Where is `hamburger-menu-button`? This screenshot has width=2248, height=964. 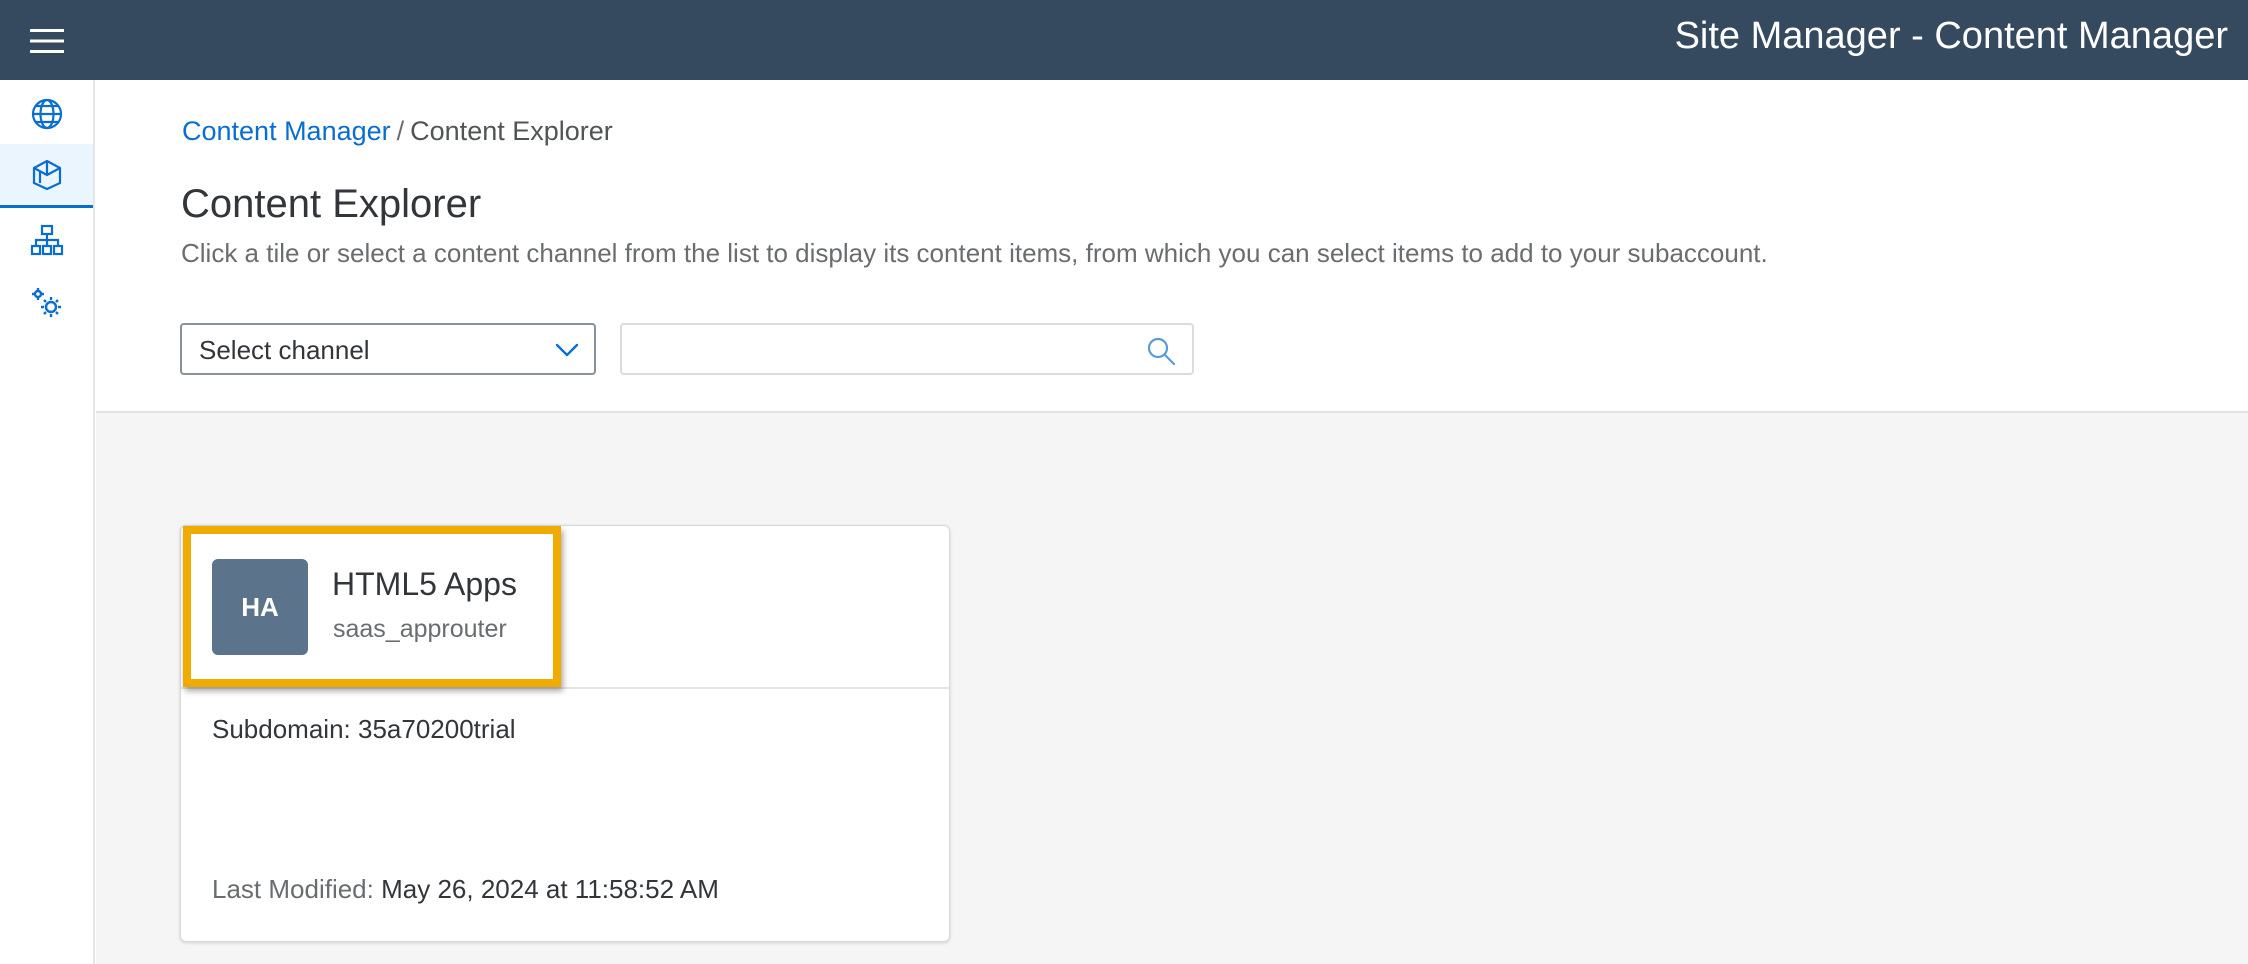
hamburger-menu-button is located at coordinates (47, 41).